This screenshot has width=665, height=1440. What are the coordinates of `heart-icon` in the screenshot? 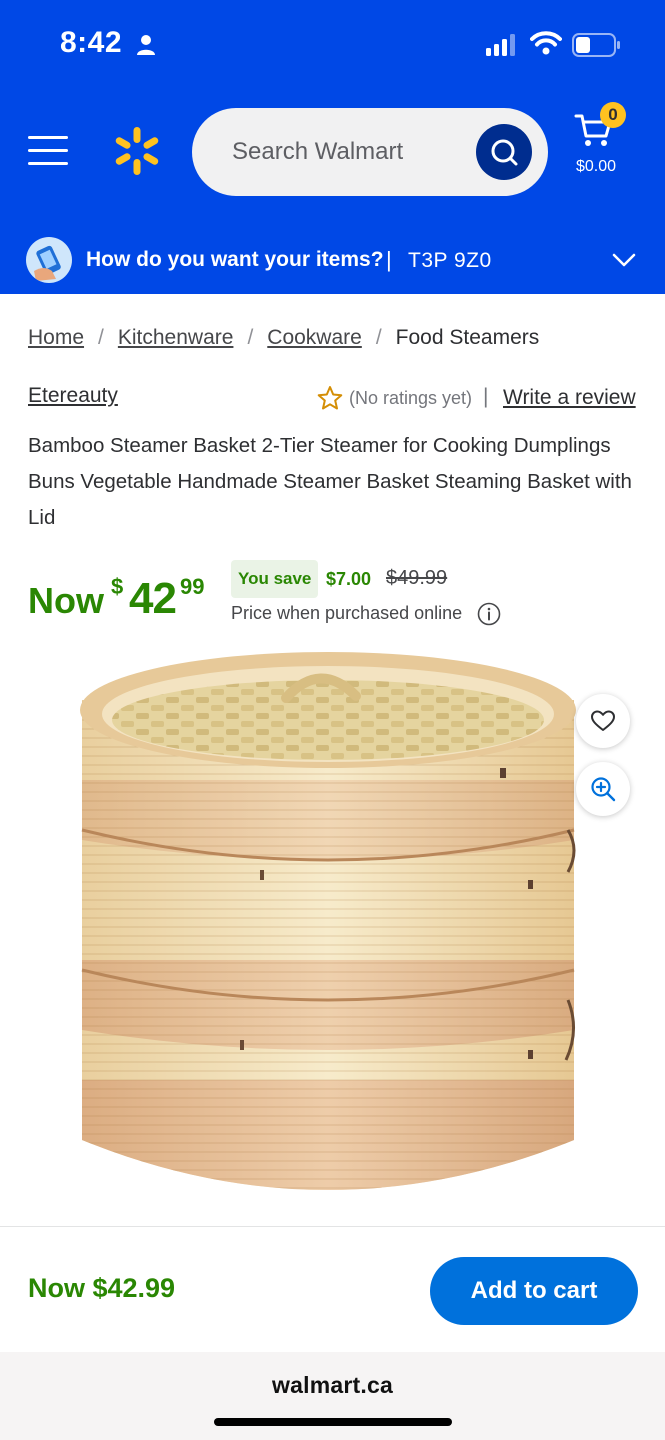 It's located at (603, 720).